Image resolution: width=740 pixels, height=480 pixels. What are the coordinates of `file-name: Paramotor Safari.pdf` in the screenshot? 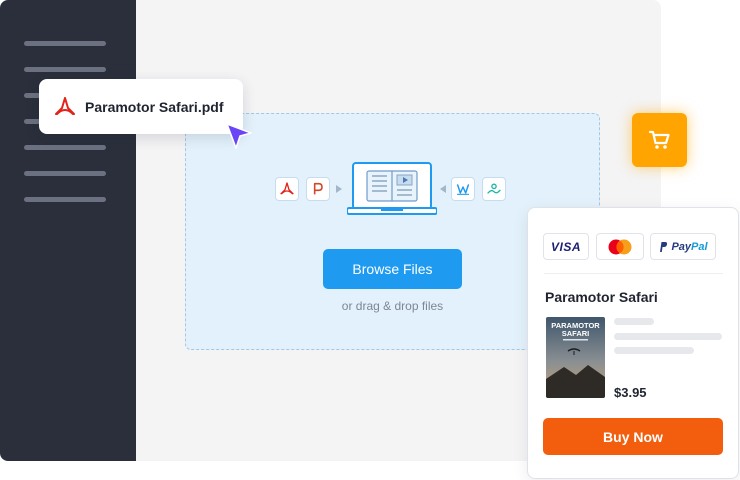 It's located at (154, 106).